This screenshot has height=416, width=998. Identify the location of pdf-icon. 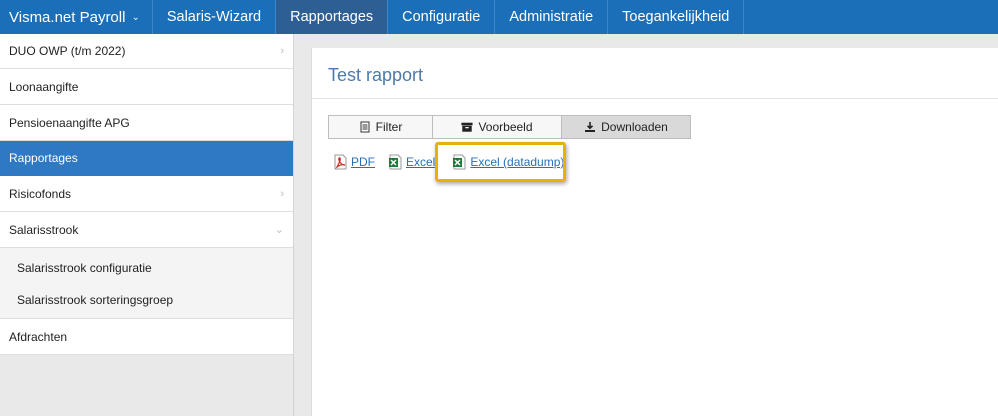
(340, 162).